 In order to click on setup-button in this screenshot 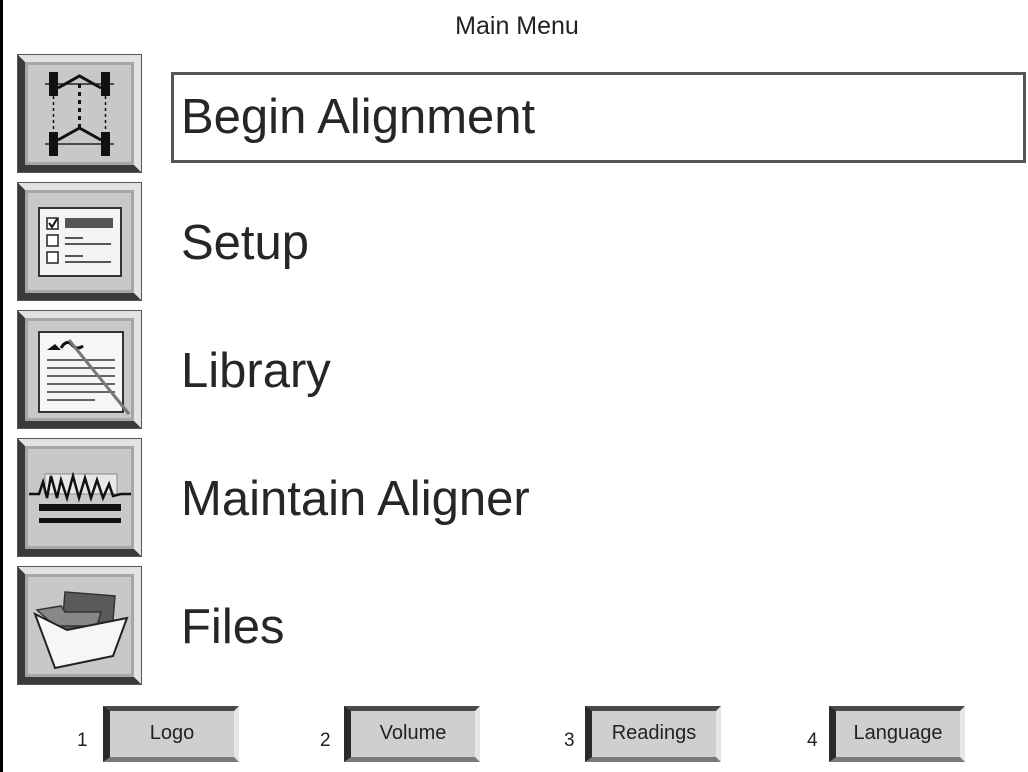, I will do `click(79, 241)`.